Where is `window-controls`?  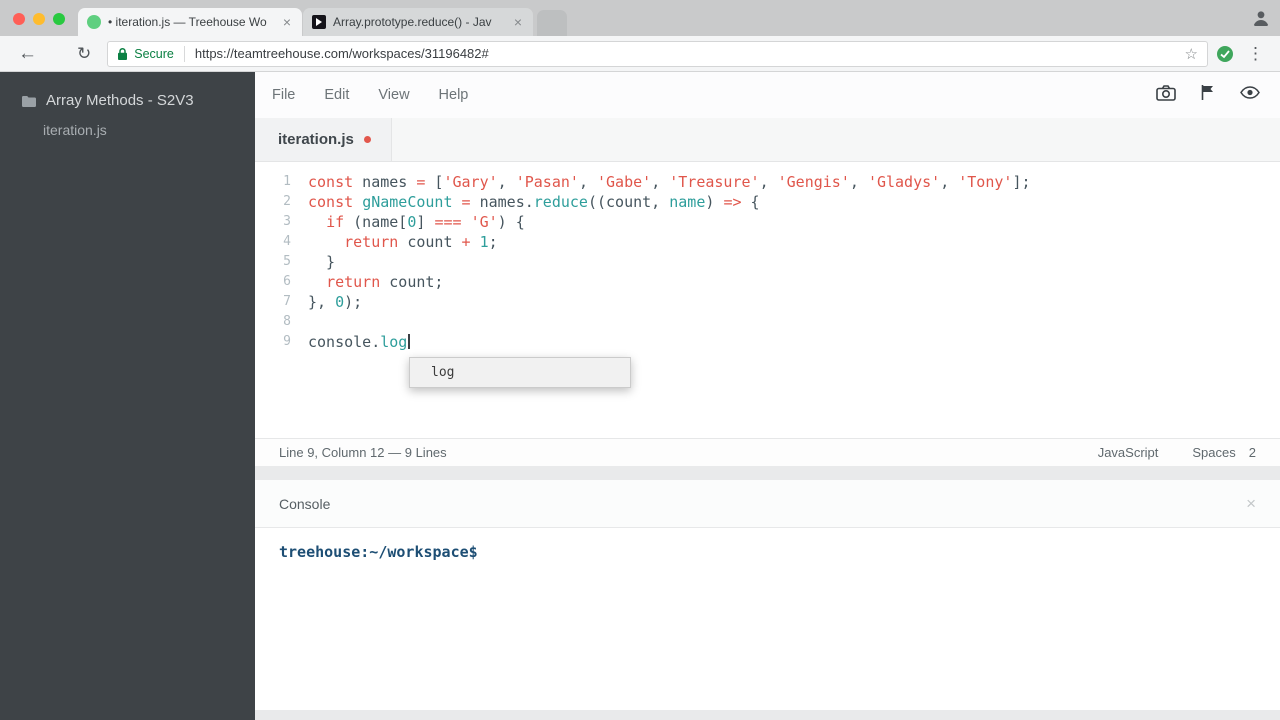
window-controls is located at coordinates (39, 19).